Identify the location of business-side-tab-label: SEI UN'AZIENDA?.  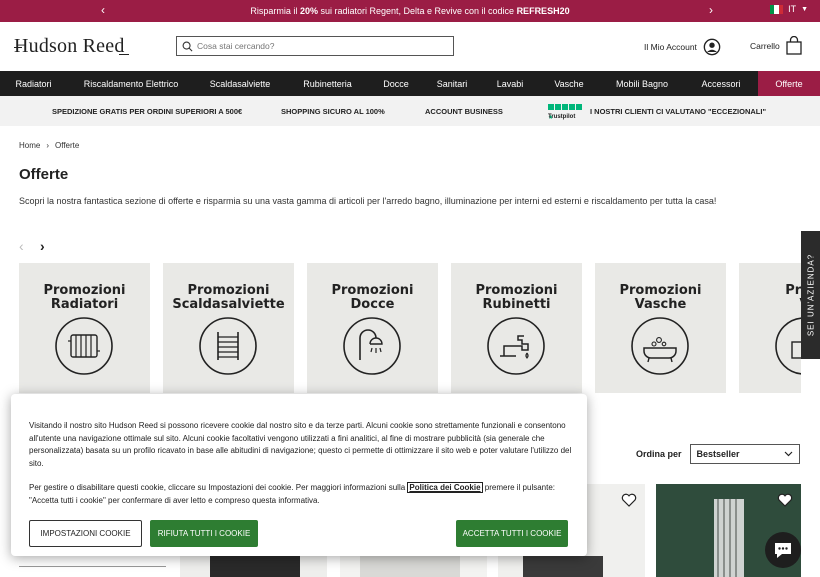
(810, 295).